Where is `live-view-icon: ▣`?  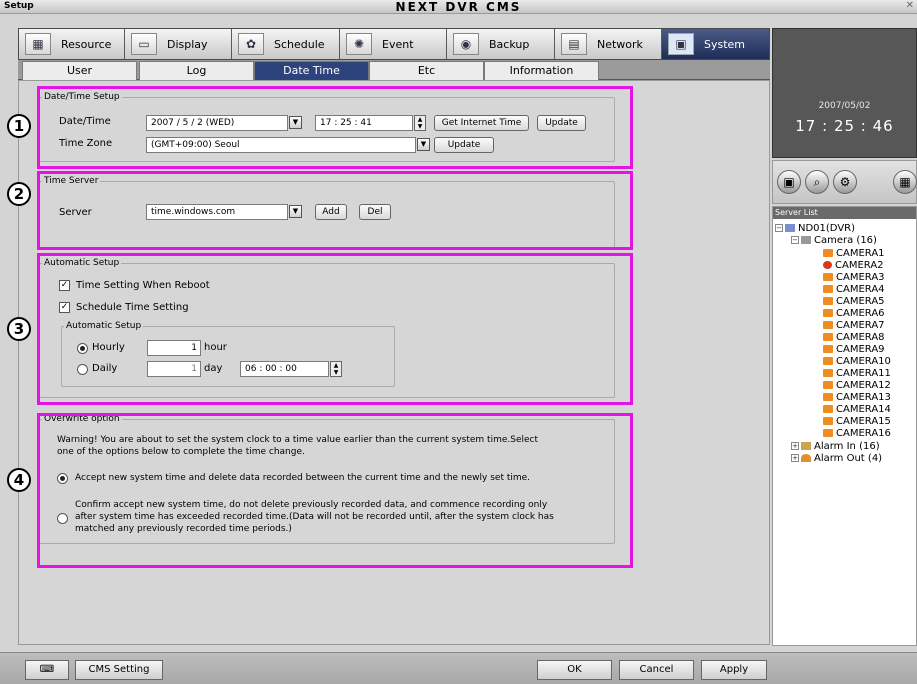 live-view-icon: ▣ is located at coordinates (789, 182).